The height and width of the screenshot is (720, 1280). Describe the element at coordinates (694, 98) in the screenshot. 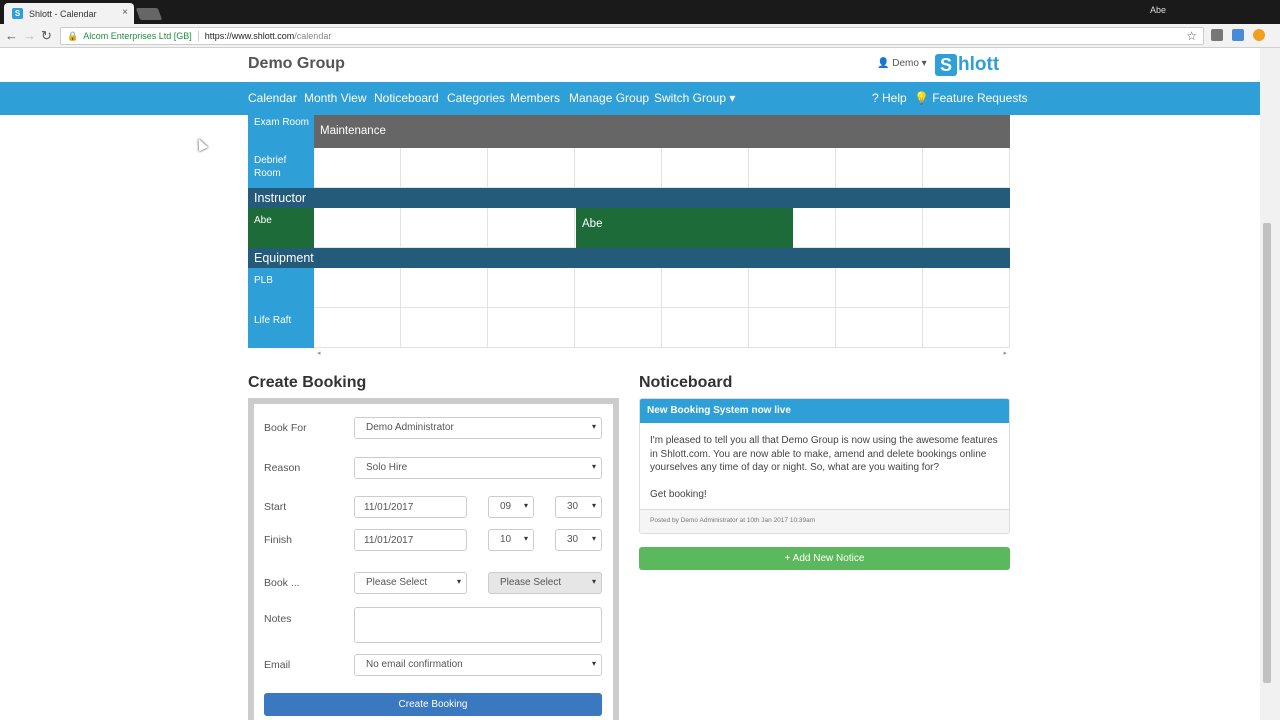

I see `nav-switch-group: Switch Group ▾` at that location.